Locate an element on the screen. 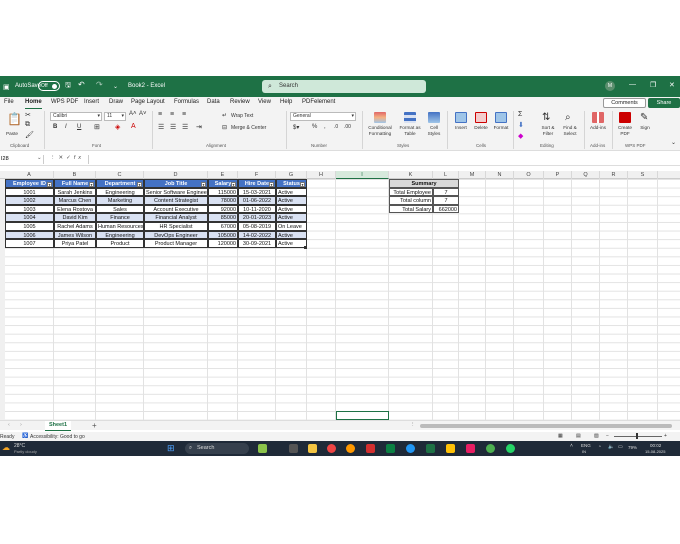 The width and height of the screenshot is (680, 544). app-l-icon is located at coordinates (370, 448).